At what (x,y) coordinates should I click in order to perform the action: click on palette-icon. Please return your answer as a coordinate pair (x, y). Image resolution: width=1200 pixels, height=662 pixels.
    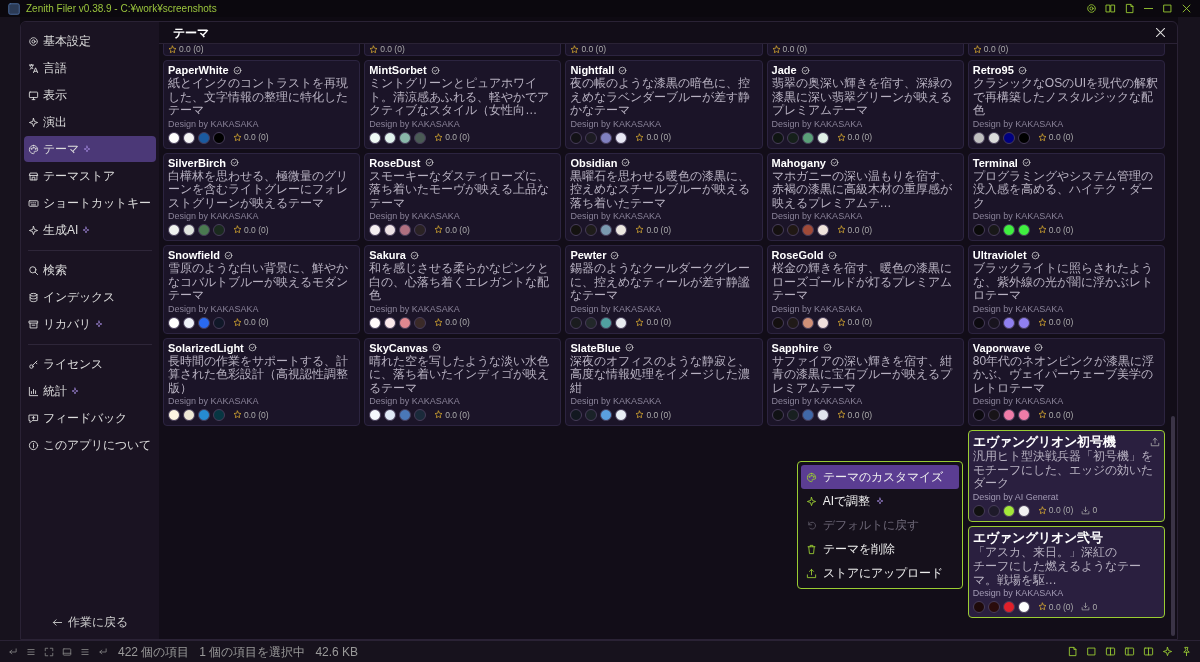
    Looking at the image, I should click on (33, 149).